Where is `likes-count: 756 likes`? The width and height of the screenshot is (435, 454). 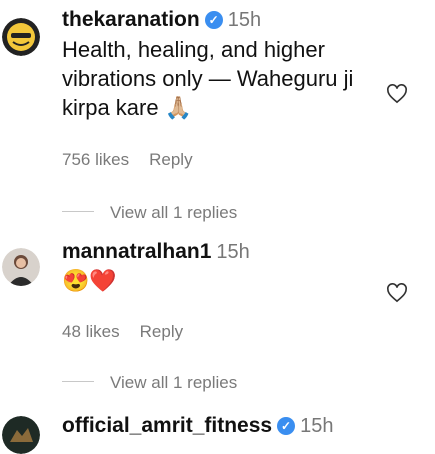 likes-count: 756 likes is located at coordinates (95, 159).